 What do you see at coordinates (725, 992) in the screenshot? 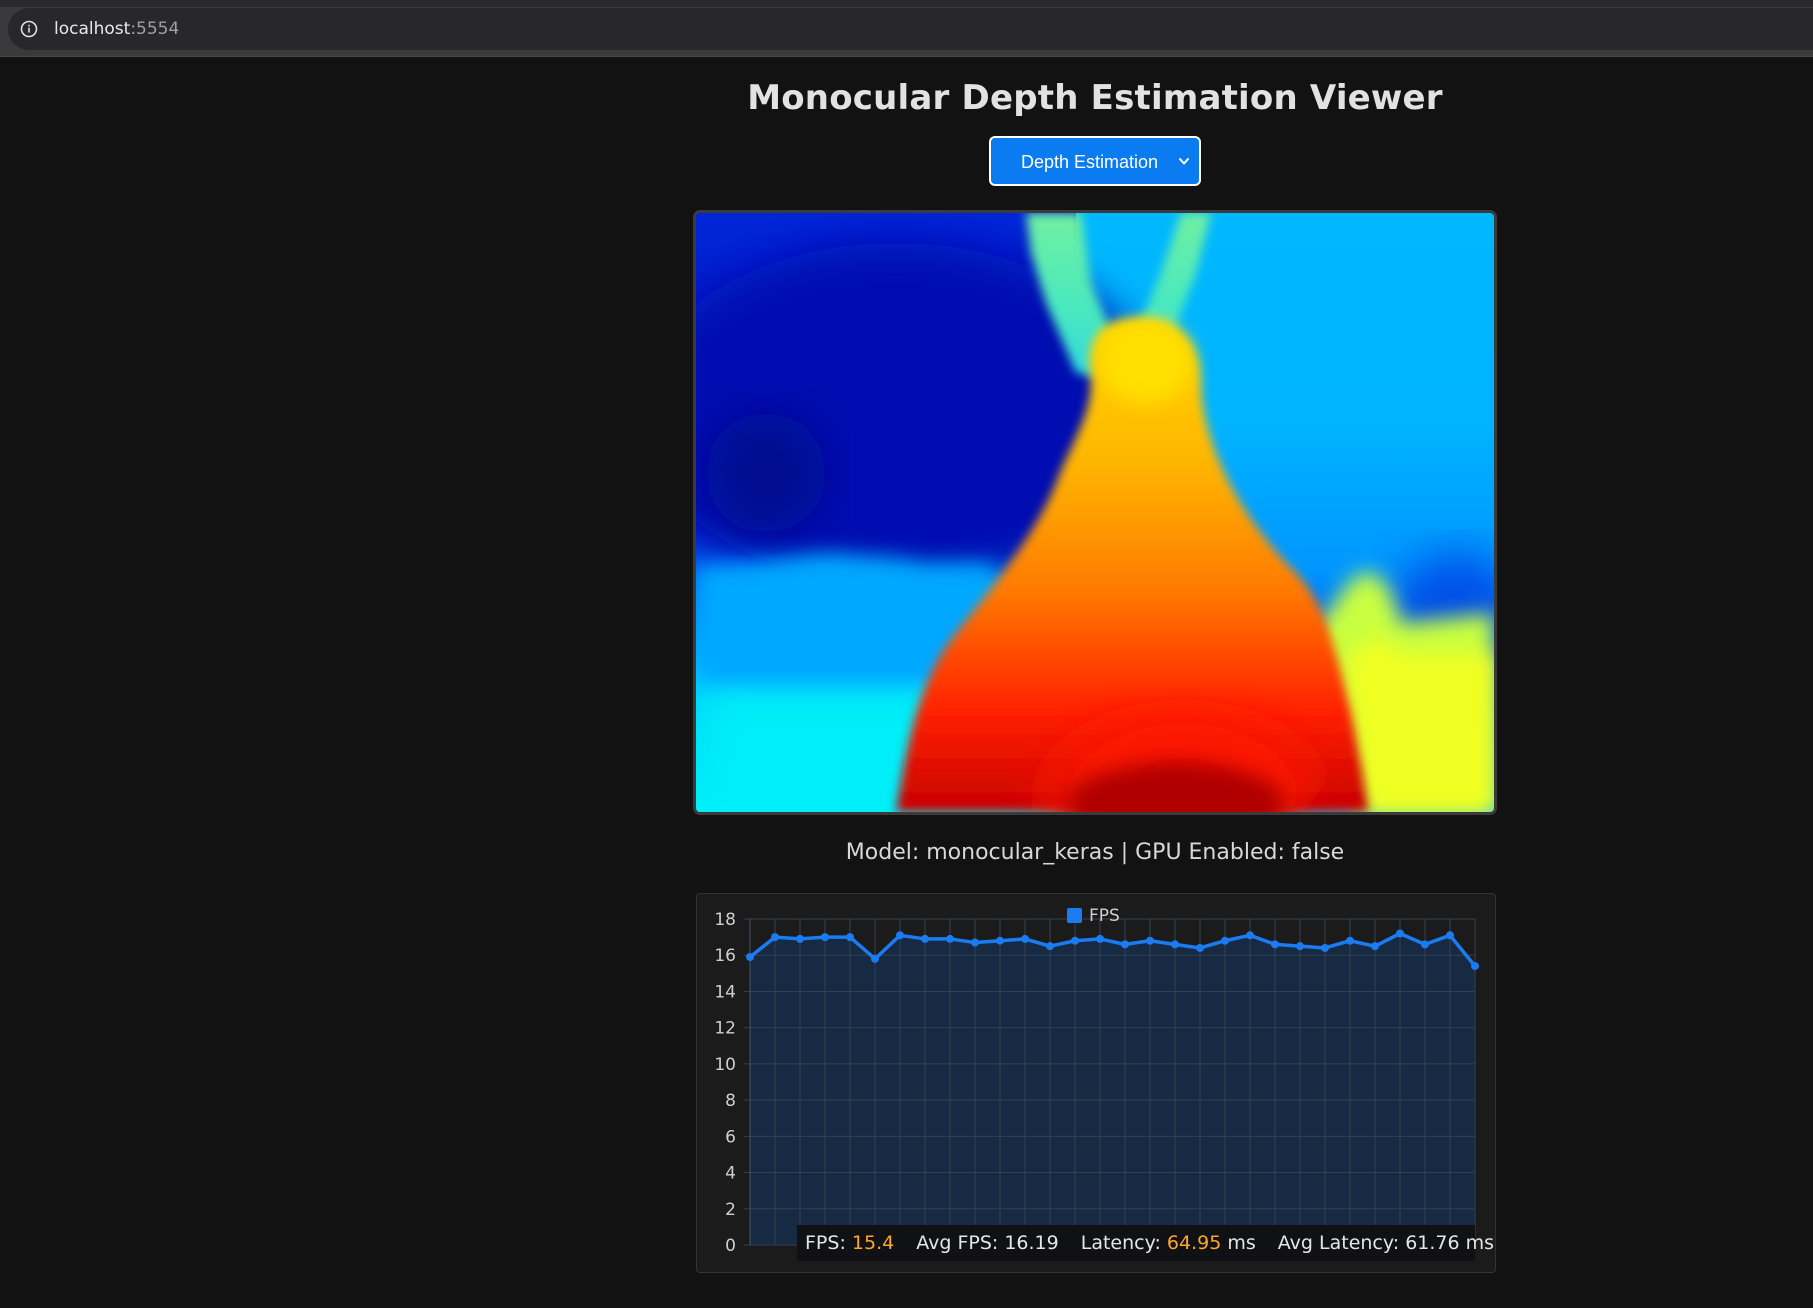
I see `y-tick-label: 14` at bounding box center [725, 992].